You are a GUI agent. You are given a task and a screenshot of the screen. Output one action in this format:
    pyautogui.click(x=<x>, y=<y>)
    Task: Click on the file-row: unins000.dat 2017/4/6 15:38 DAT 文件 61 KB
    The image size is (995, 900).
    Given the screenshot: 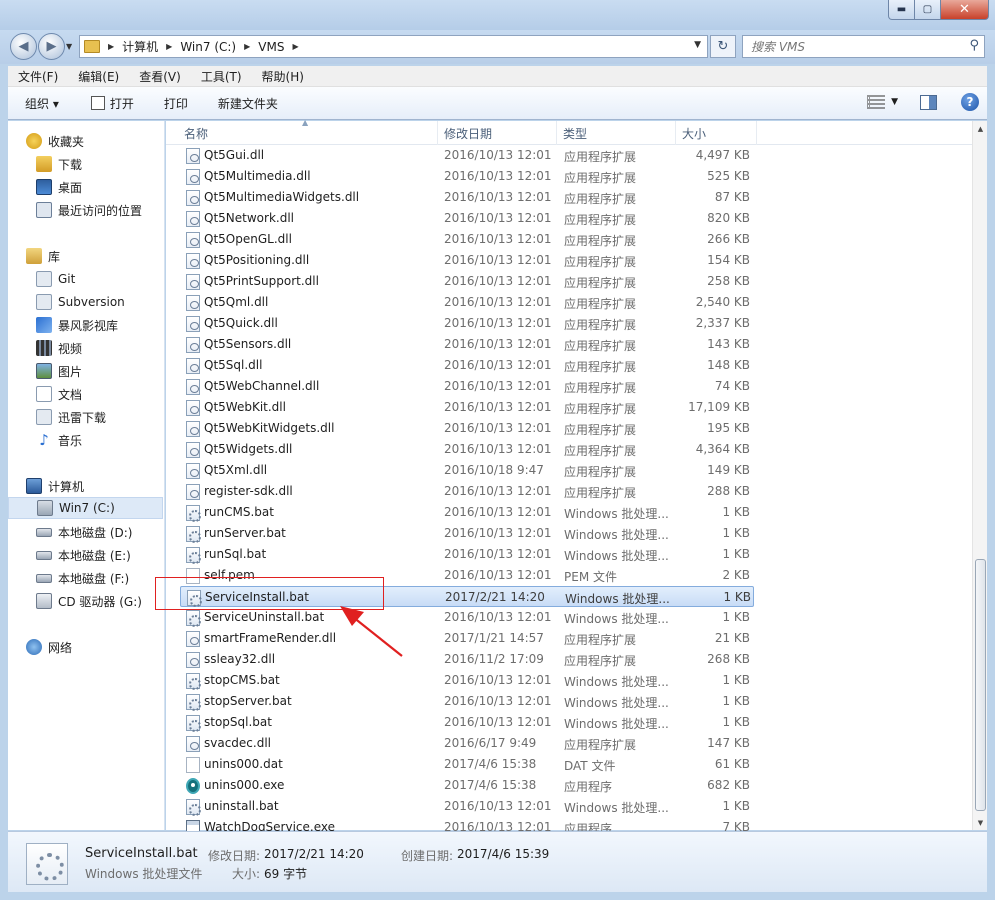 What is the action you would take?
    pyautogui.click(x=467, y=764)
    